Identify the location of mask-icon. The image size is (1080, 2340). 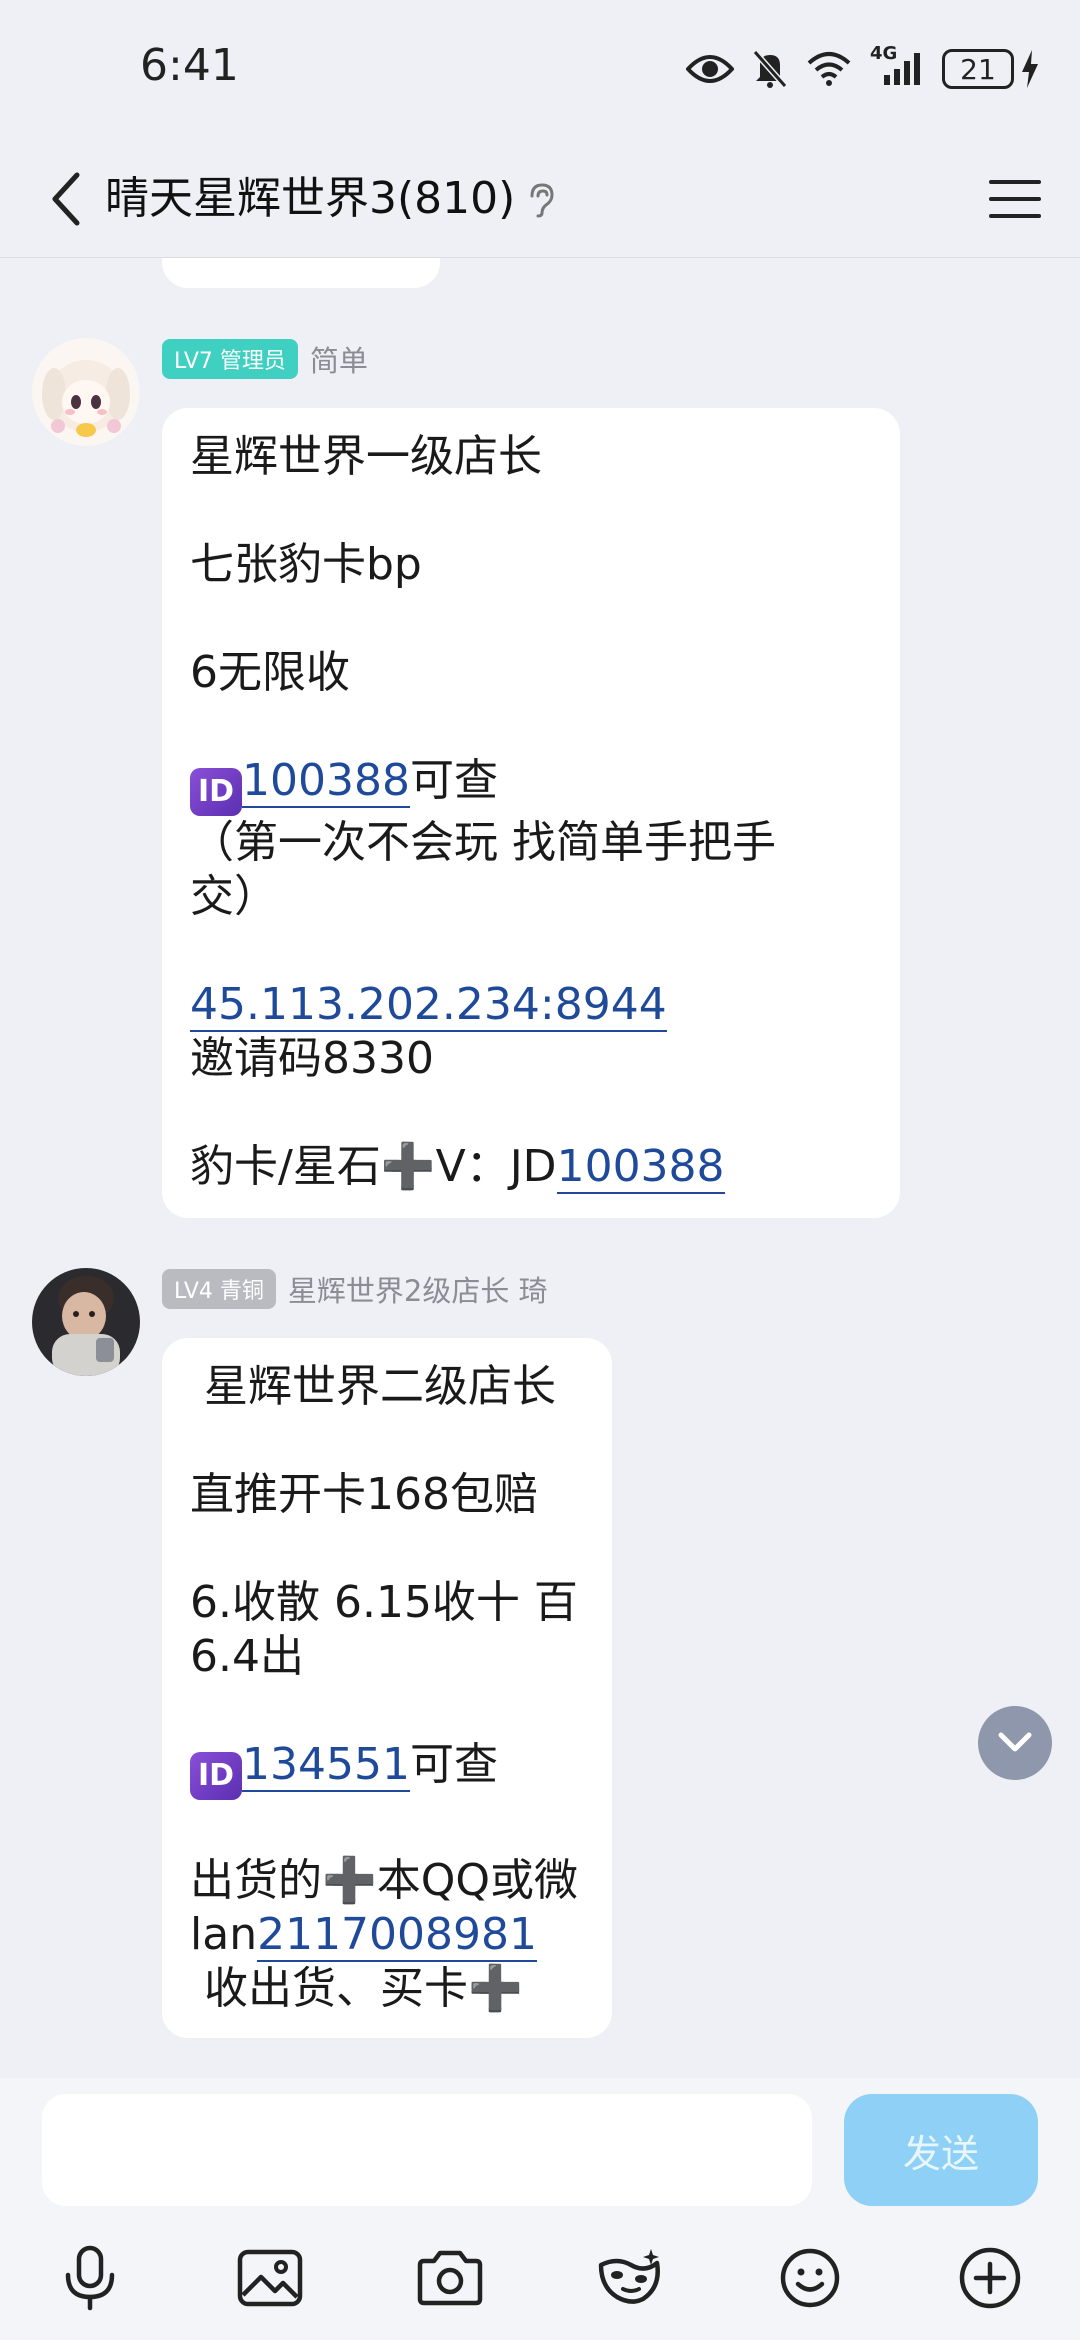
(629, 2276).